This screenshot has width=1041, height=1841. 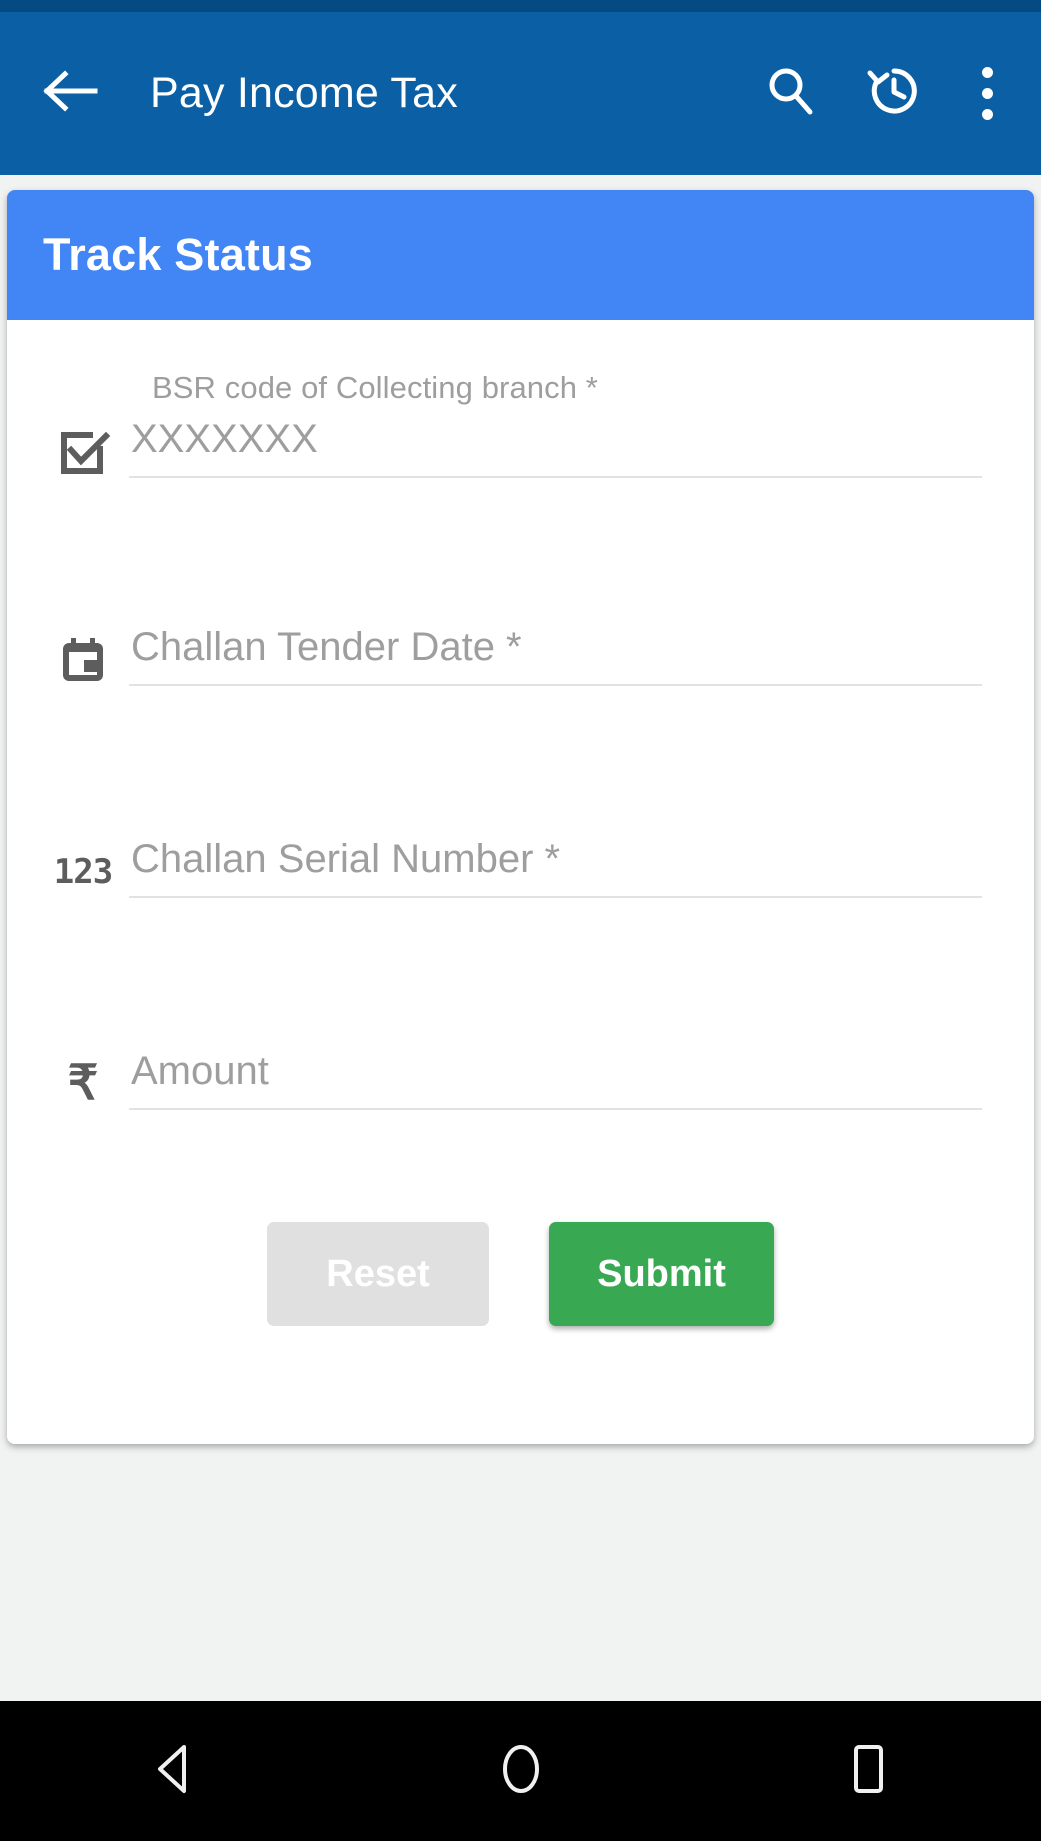 I want to click on check-box-icon, so click(x=83, y=448).